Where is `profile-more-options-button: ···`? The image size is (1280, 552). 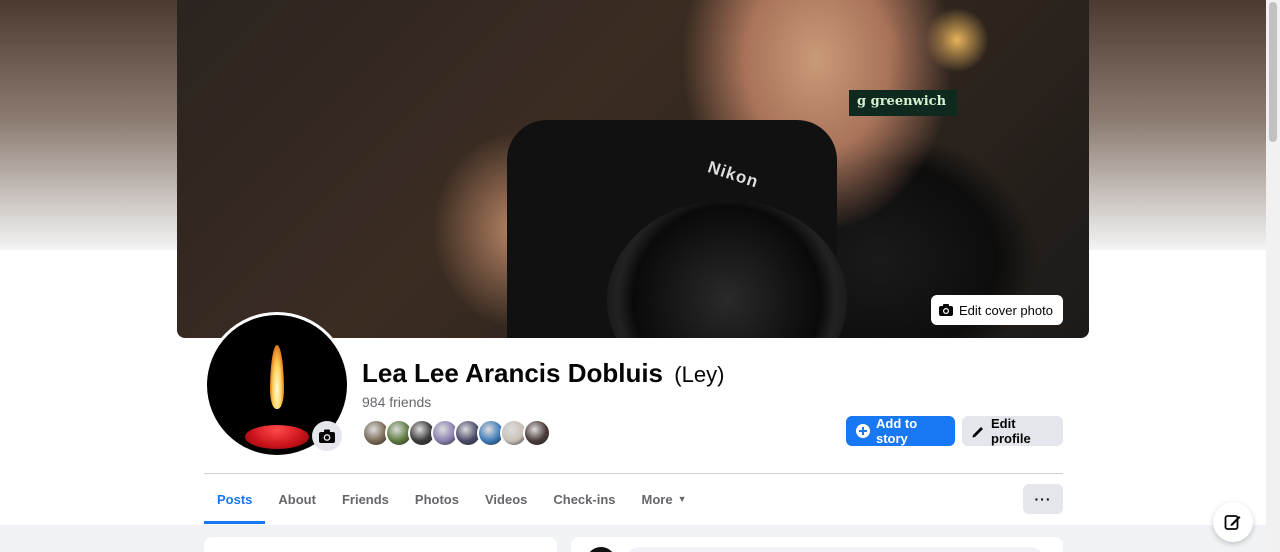
profile-more-options-button: ··· is located at coordinates (1043, 499).